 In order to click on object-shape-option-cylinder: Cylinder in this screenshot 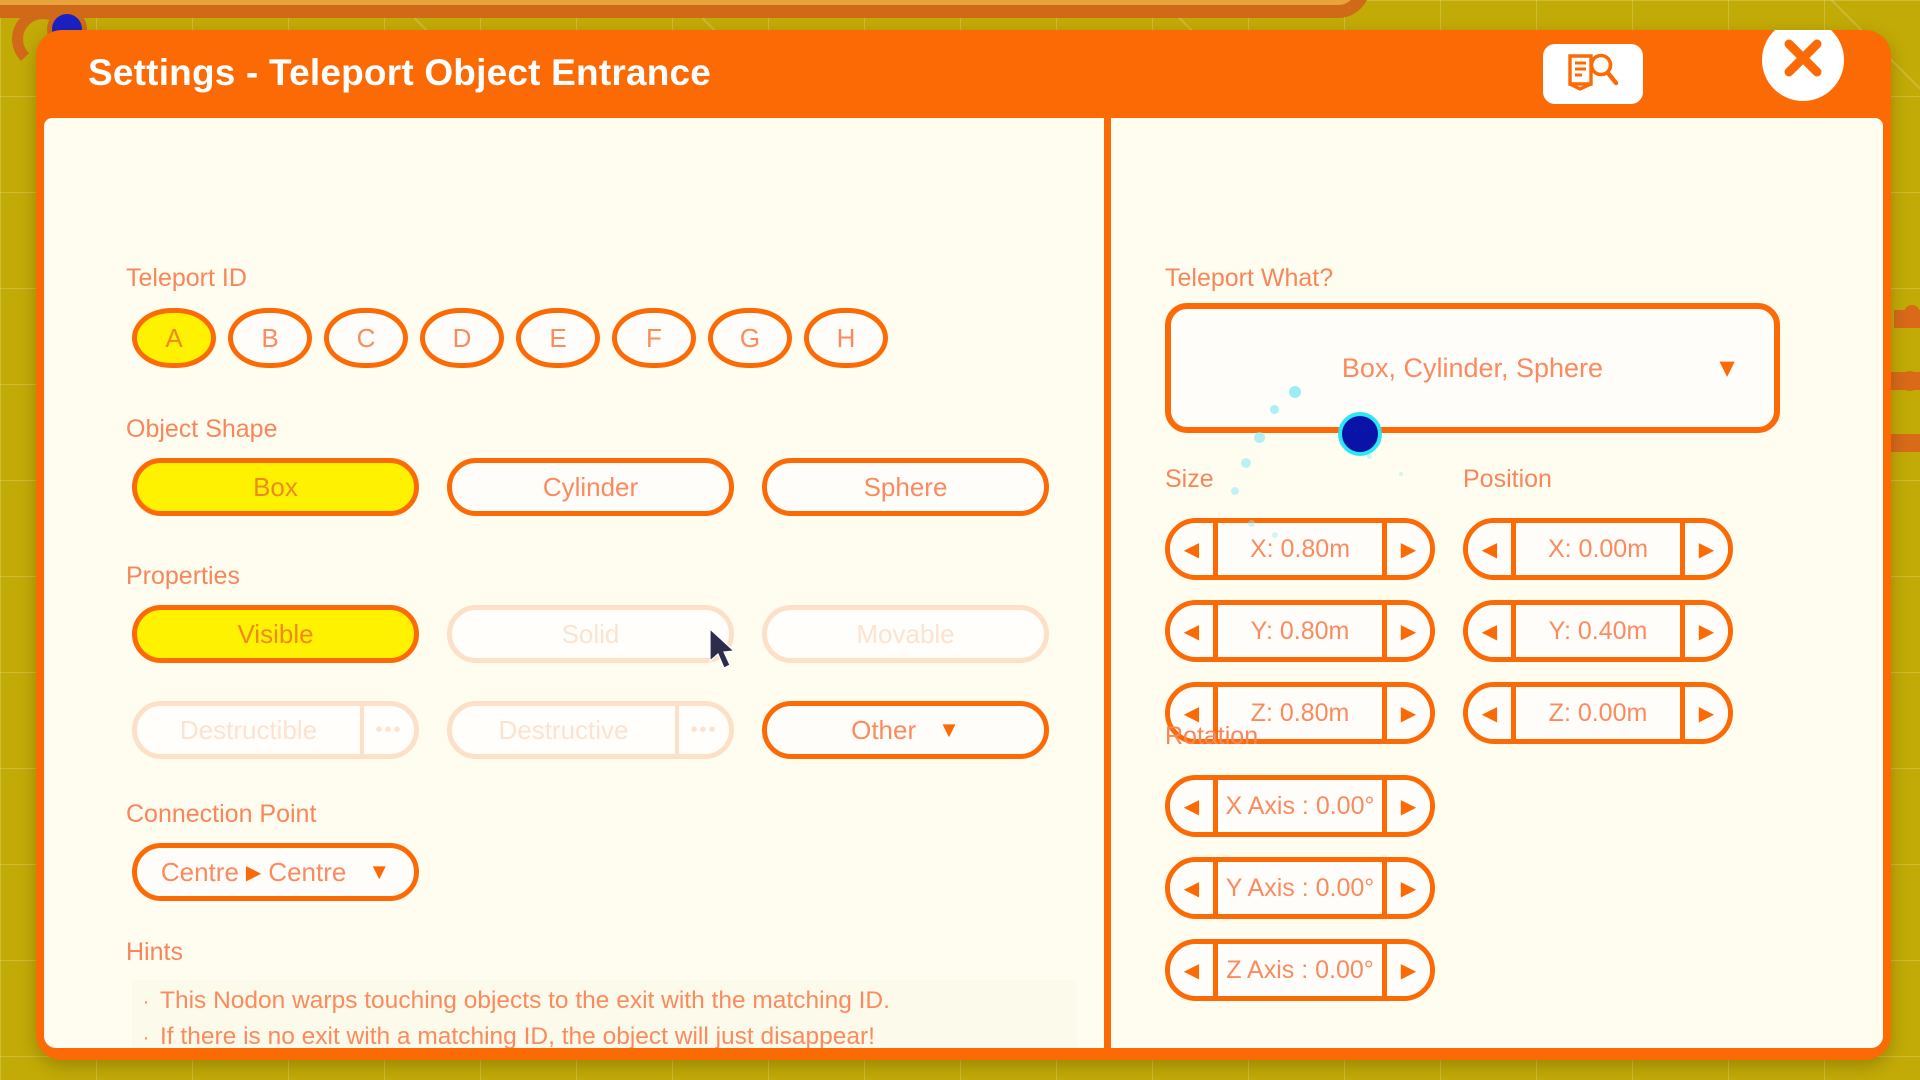, I will do `click(590, 487)`.